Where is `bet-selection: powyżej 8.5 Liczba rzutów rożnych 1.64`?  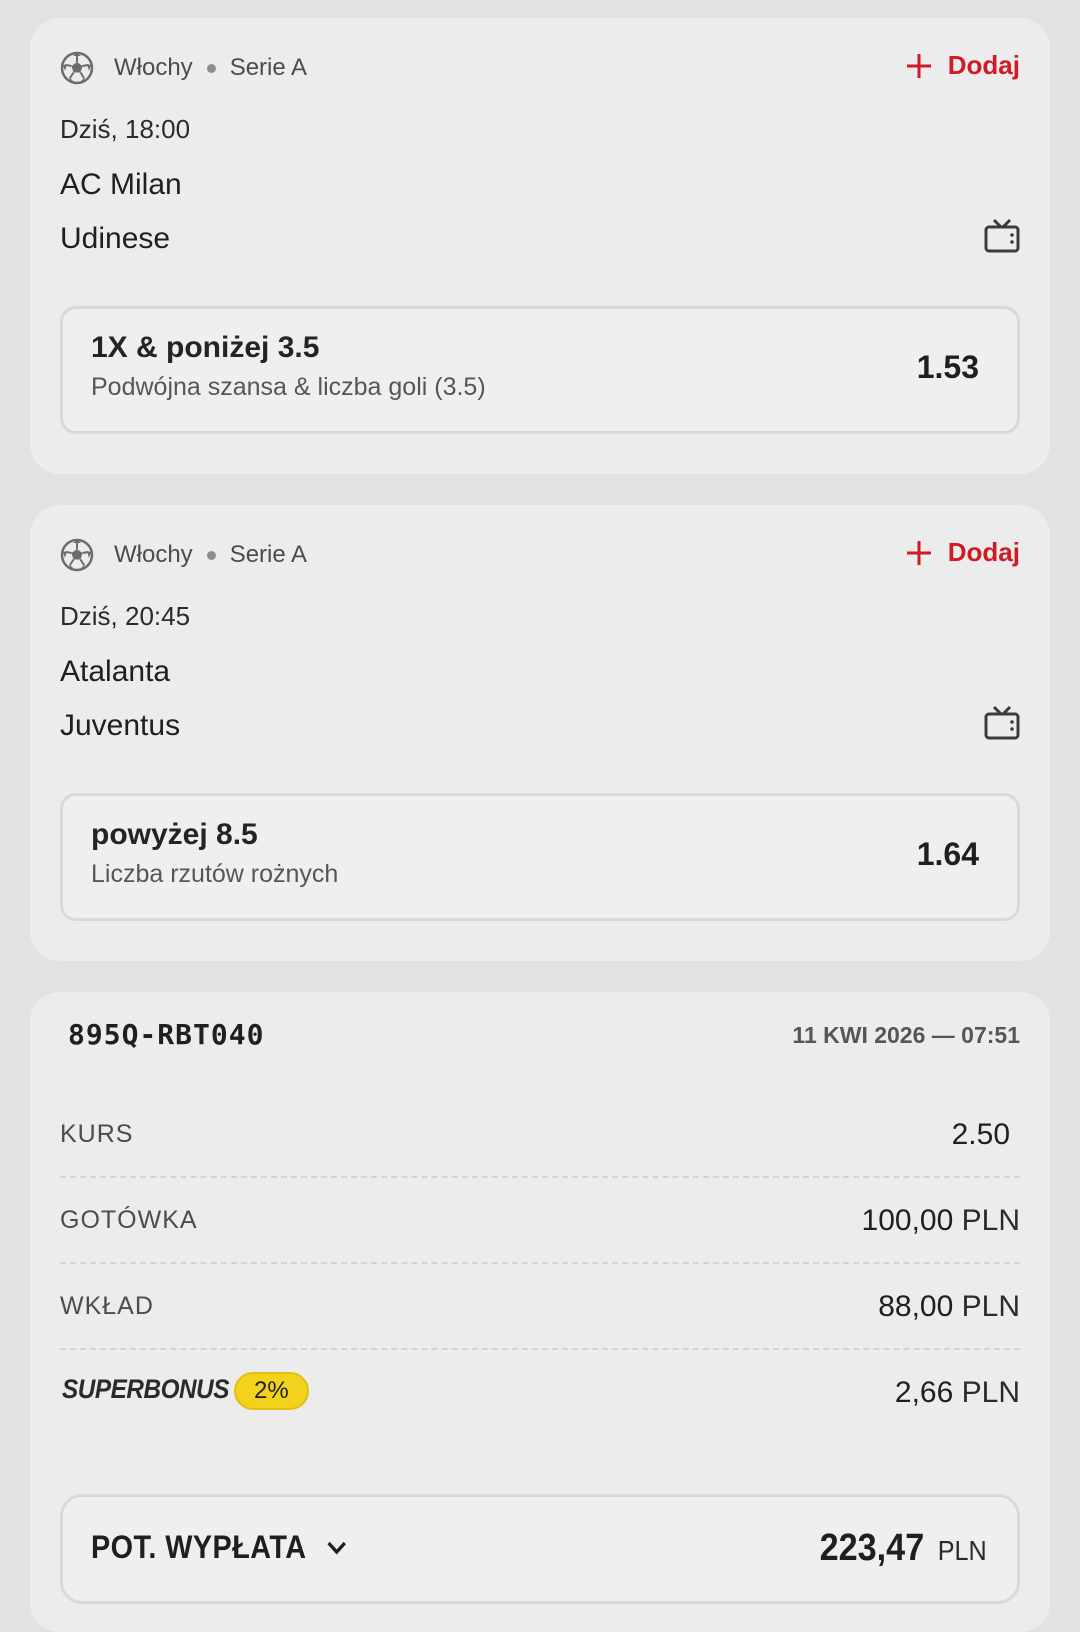
bet-selection: powyżej 8.5 Liczba rzutów rożnych 1.64 is located at coordinates (540, 857).